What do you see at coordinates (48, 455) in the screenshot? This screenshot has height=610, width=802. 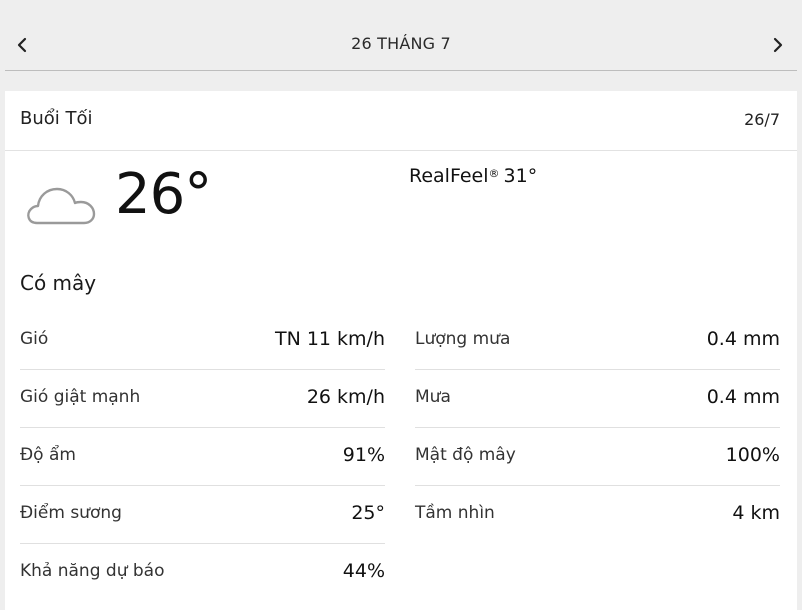 I see `detail-label: Độ ẩm` at bounding box center [48, 455].